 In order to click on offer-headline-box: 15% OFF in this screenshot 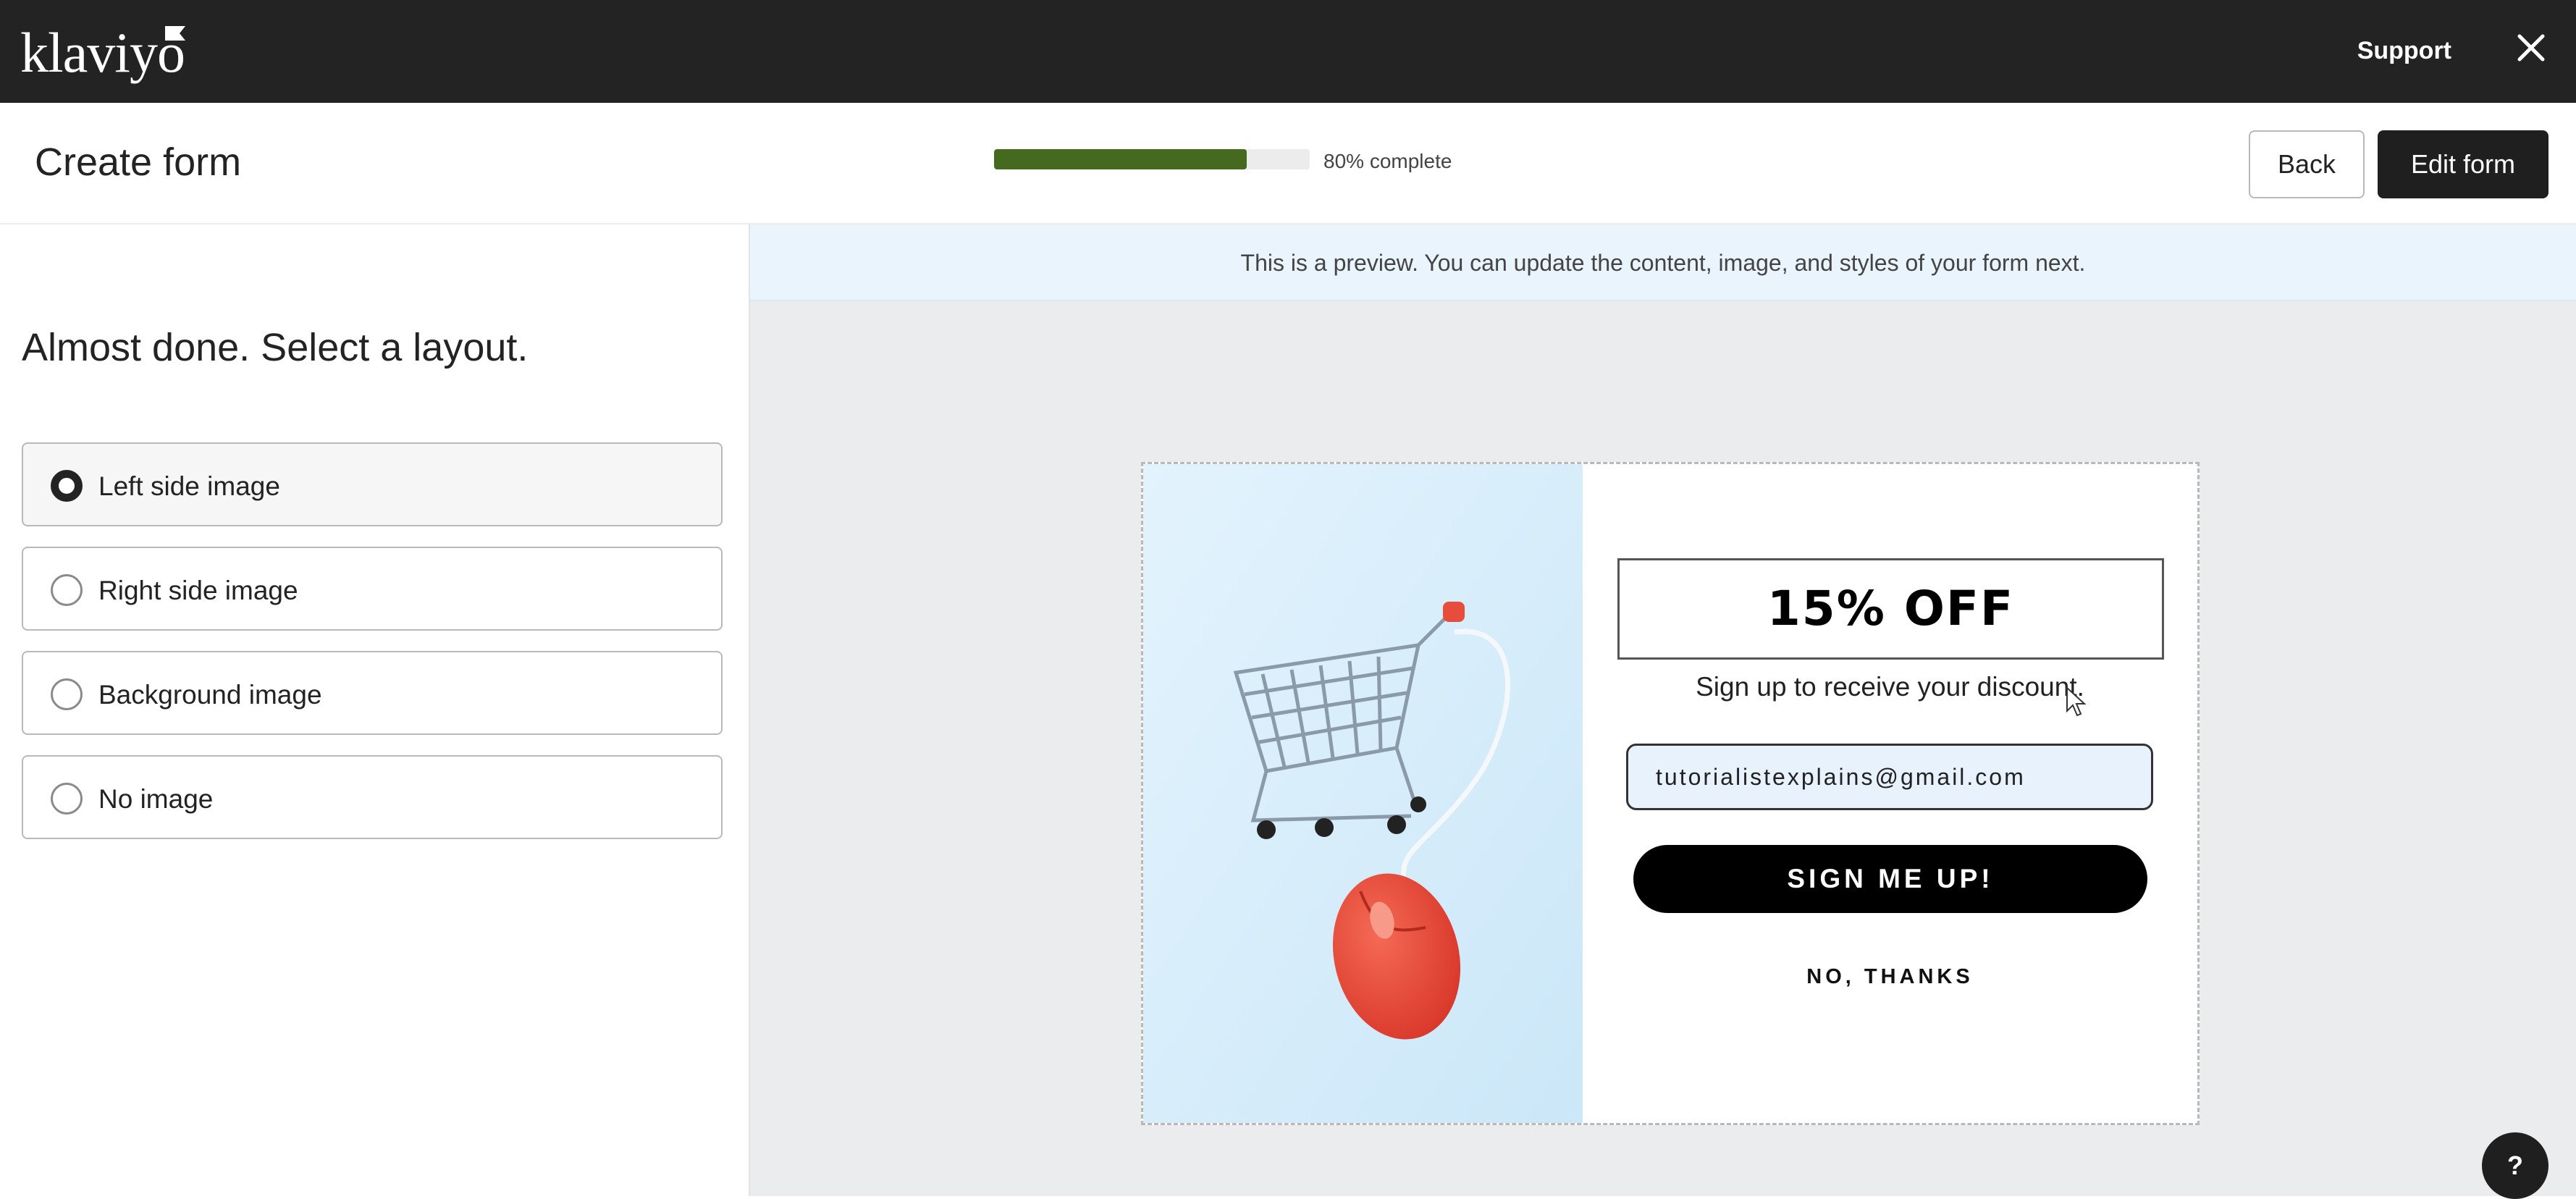, I will do `click(1890, 609)`.